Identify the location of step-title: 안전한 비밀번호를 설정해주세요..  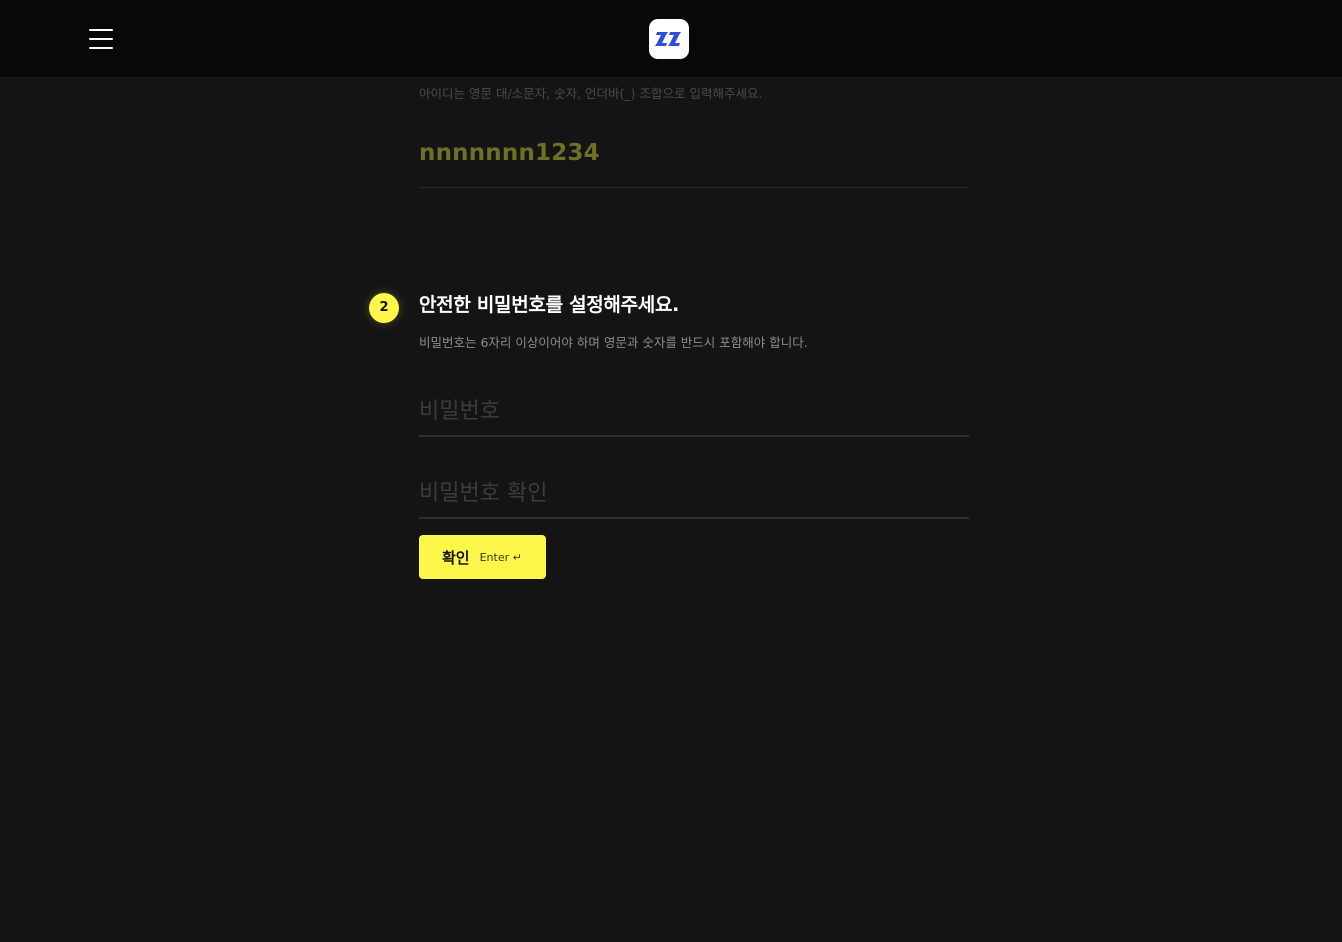
(549, 305).